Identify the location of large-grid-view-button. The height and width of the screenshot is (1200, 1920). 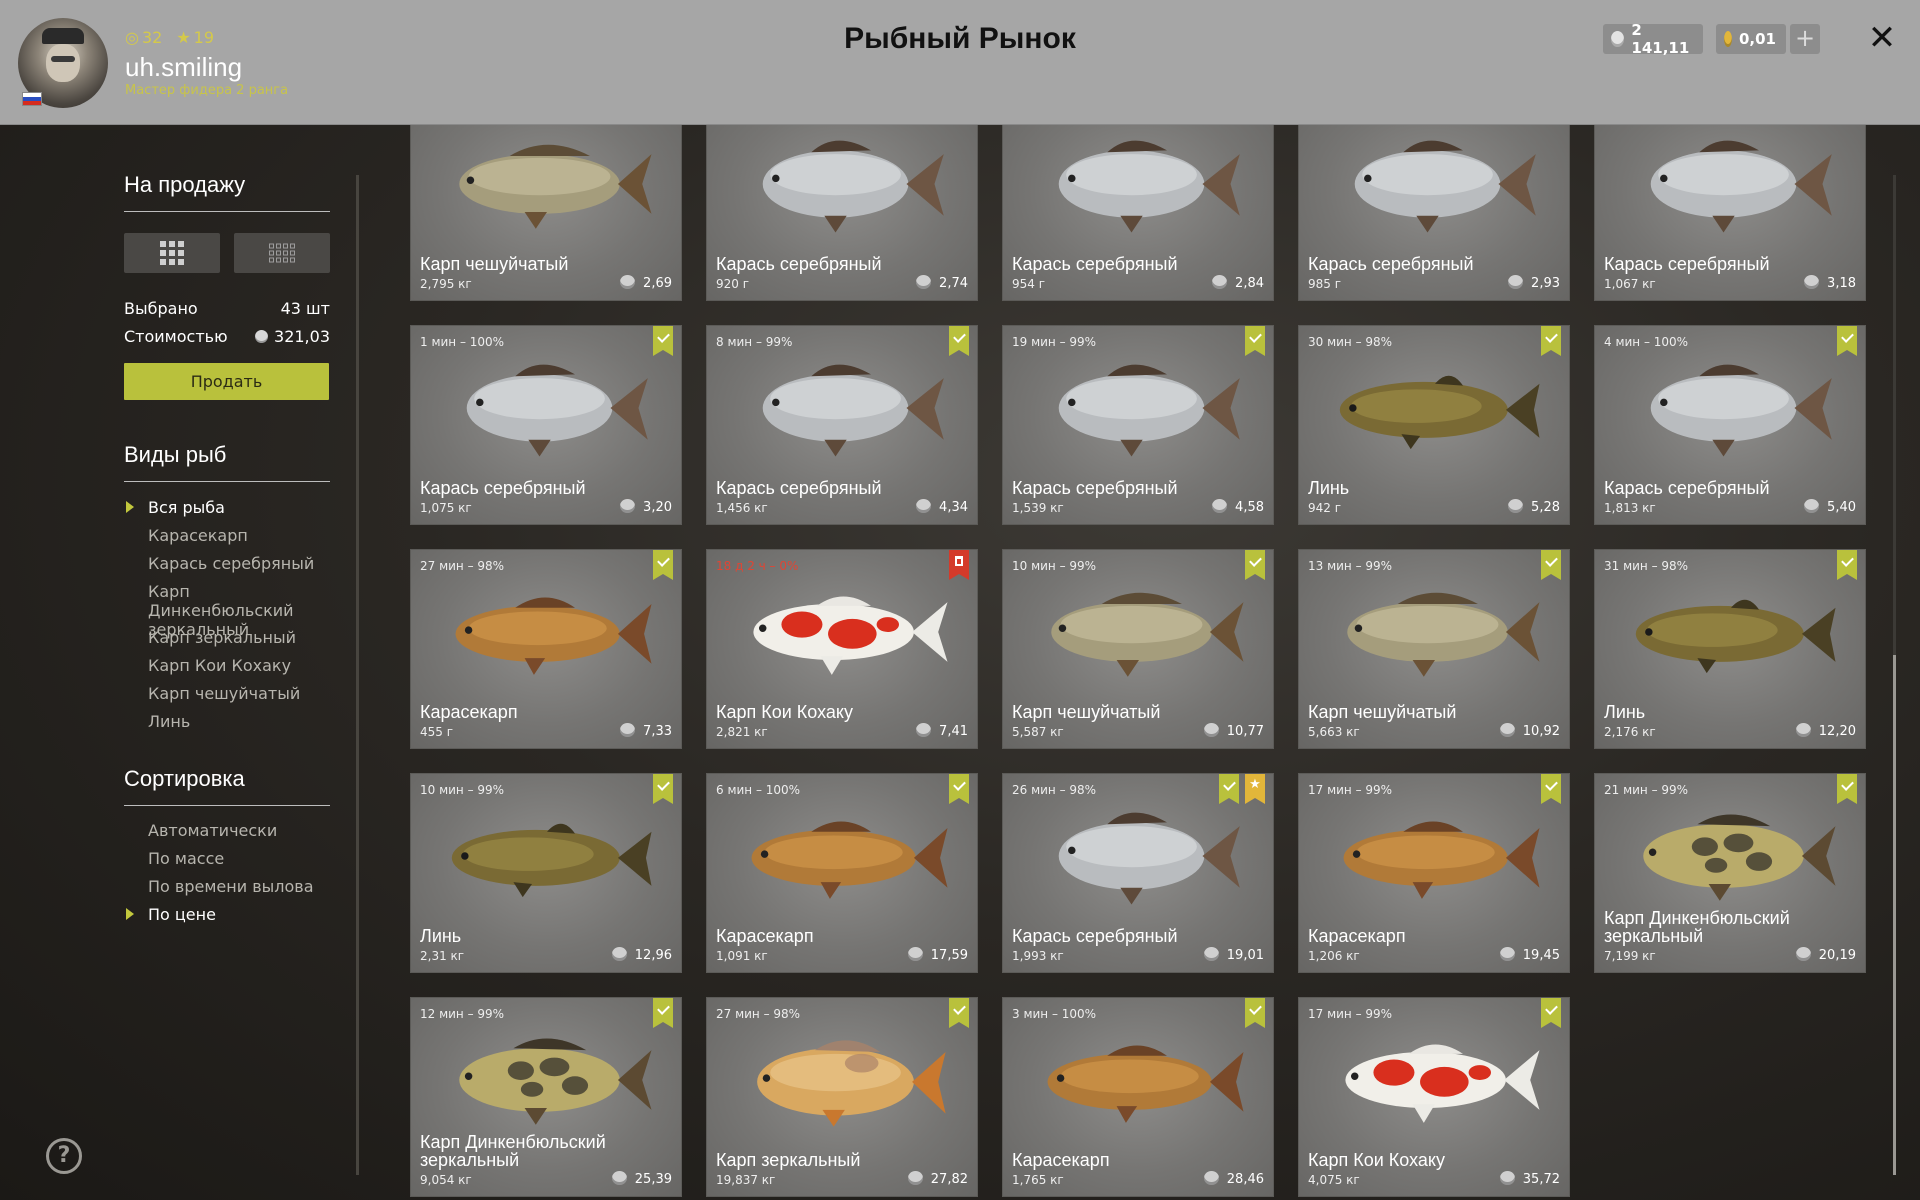
(172, 253).